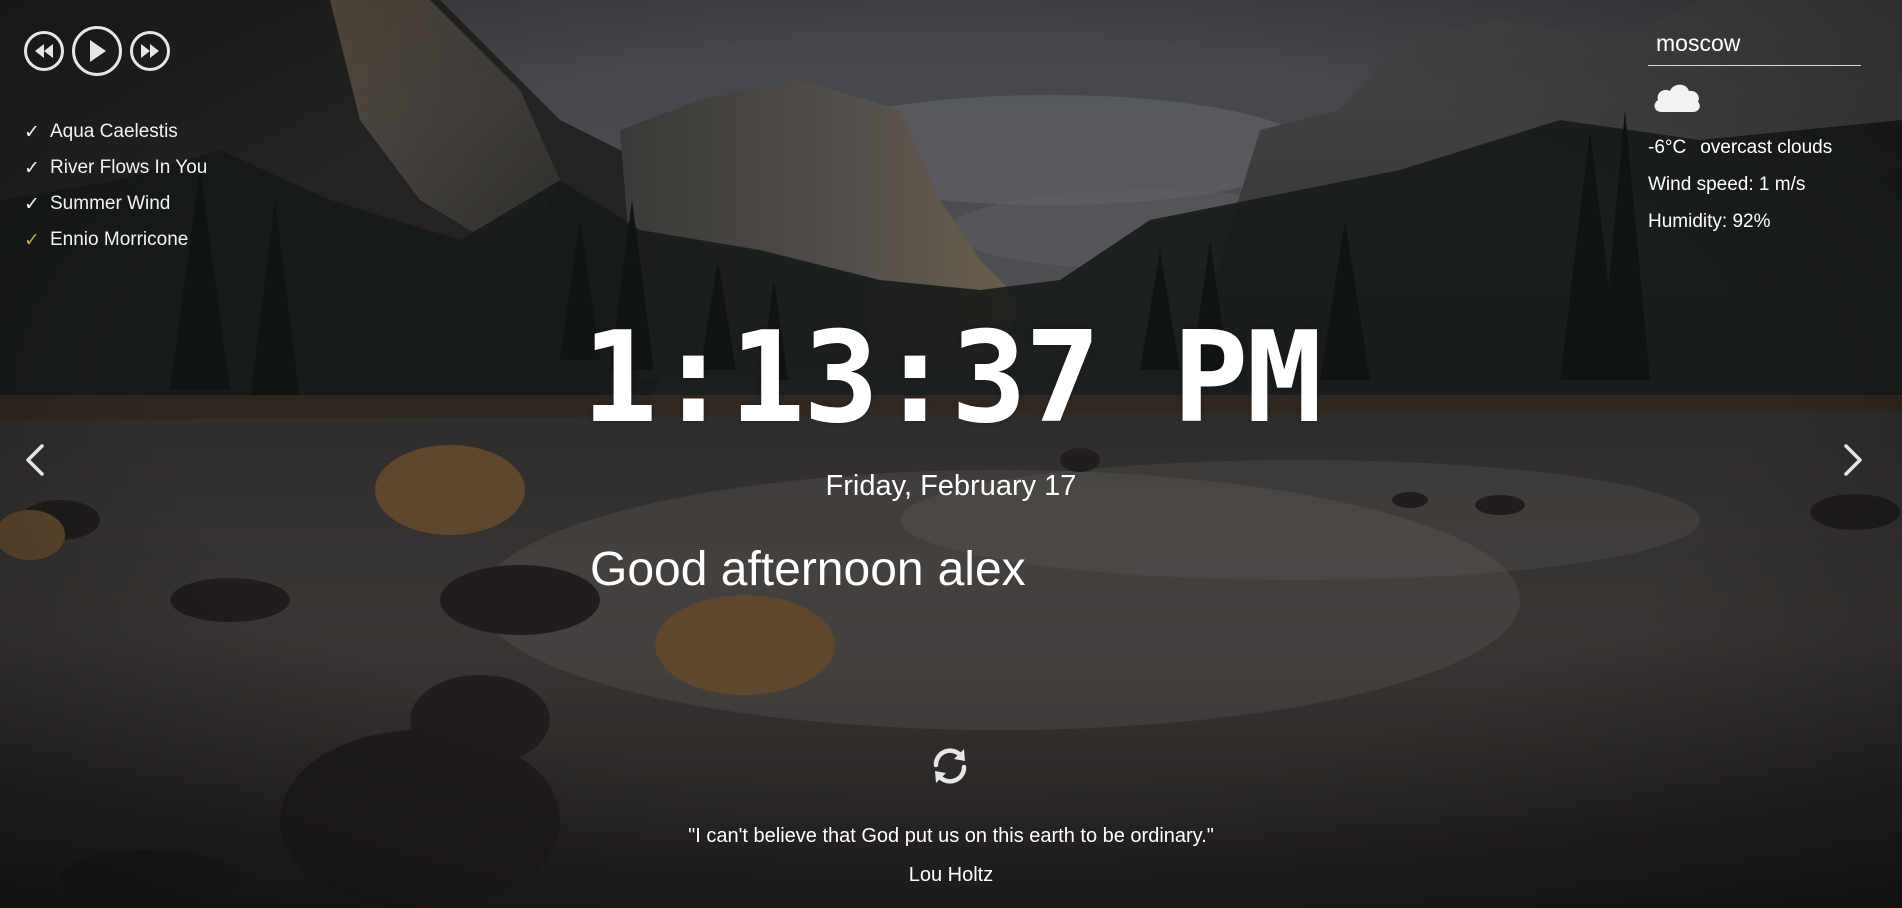 This screenshot has height=908, width=1902. What do you see at coordinates (952, 377) in the screenshot?
I see `clock-time: 1:13:37 PM` at bounding box center [952, 377].